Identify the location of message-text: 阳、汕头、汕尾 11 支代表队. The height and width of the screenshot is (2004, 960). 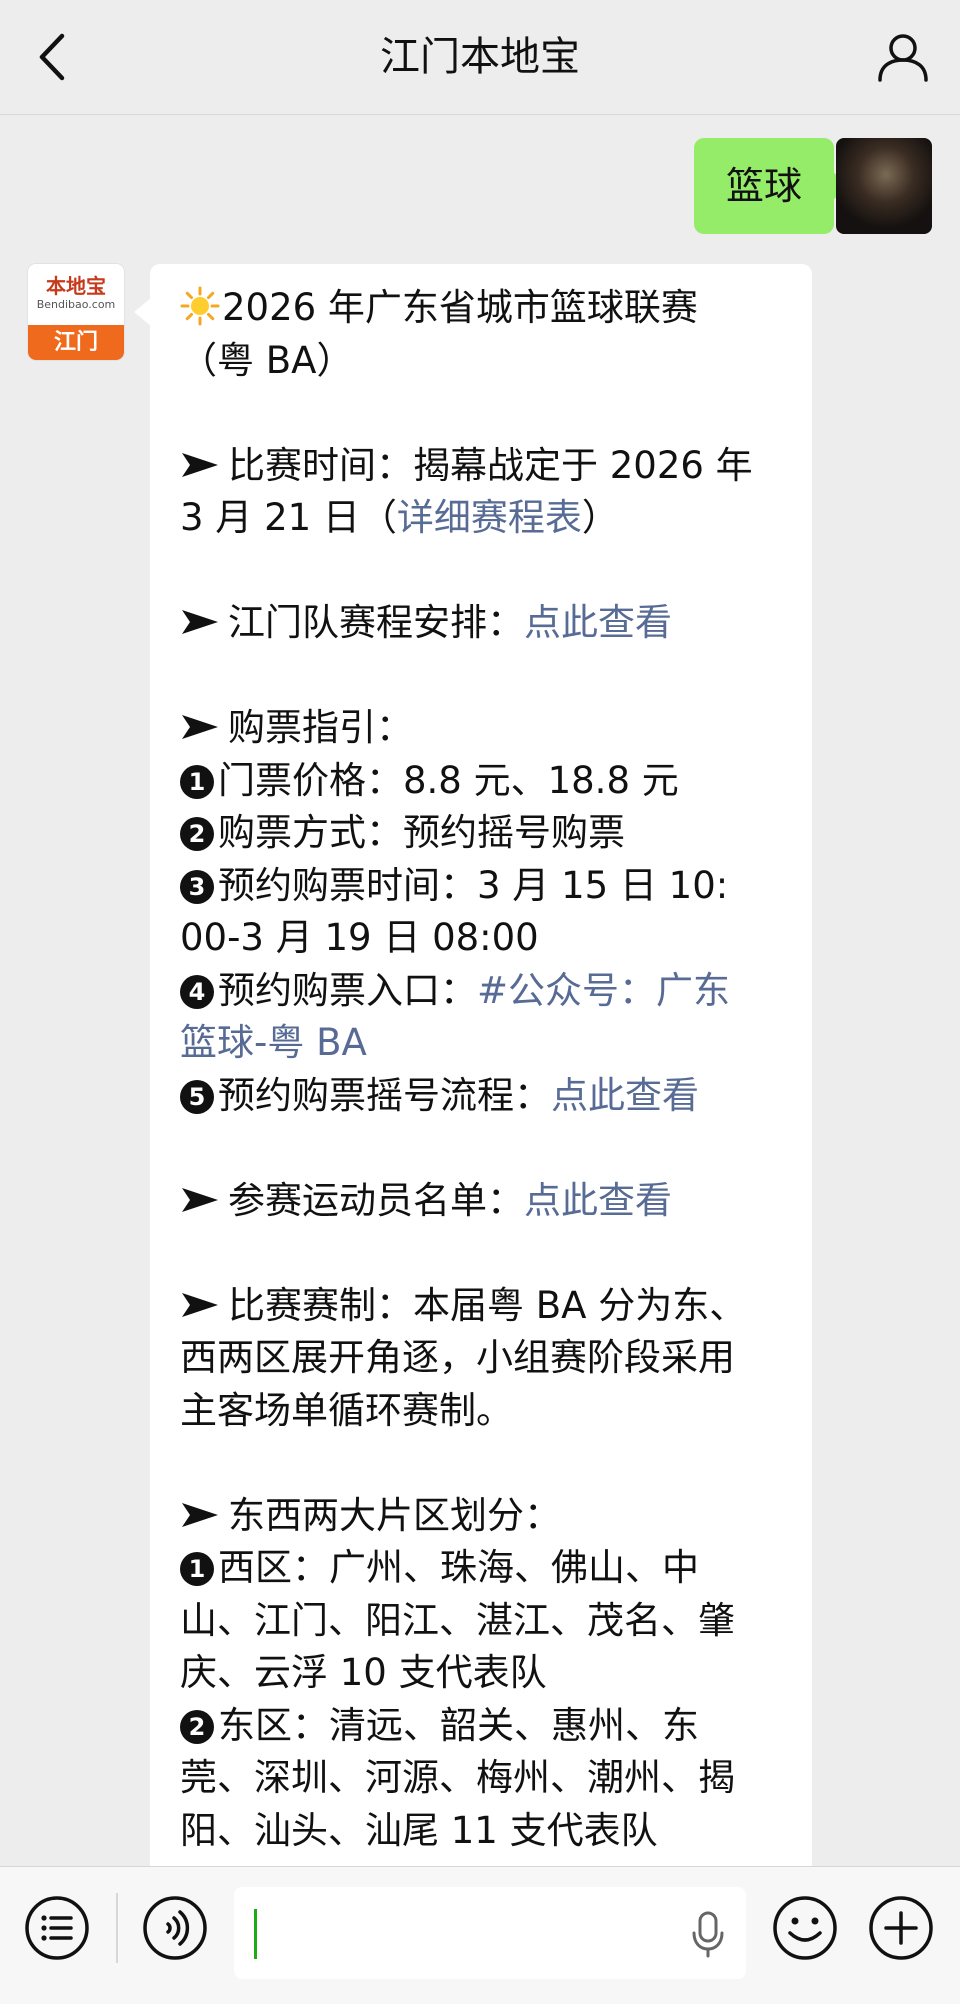
(419, 1830).